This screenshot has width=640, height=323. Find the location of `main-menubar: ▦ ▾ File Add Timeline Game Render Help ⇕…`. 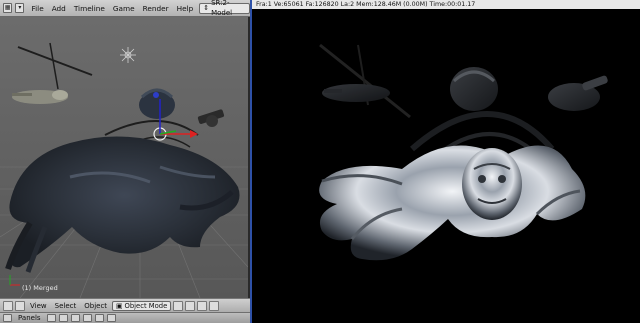

main-menubar: ▦ ▾ File Add Timeline Game Render Help ⇕… is located at coordinates (125, 8).